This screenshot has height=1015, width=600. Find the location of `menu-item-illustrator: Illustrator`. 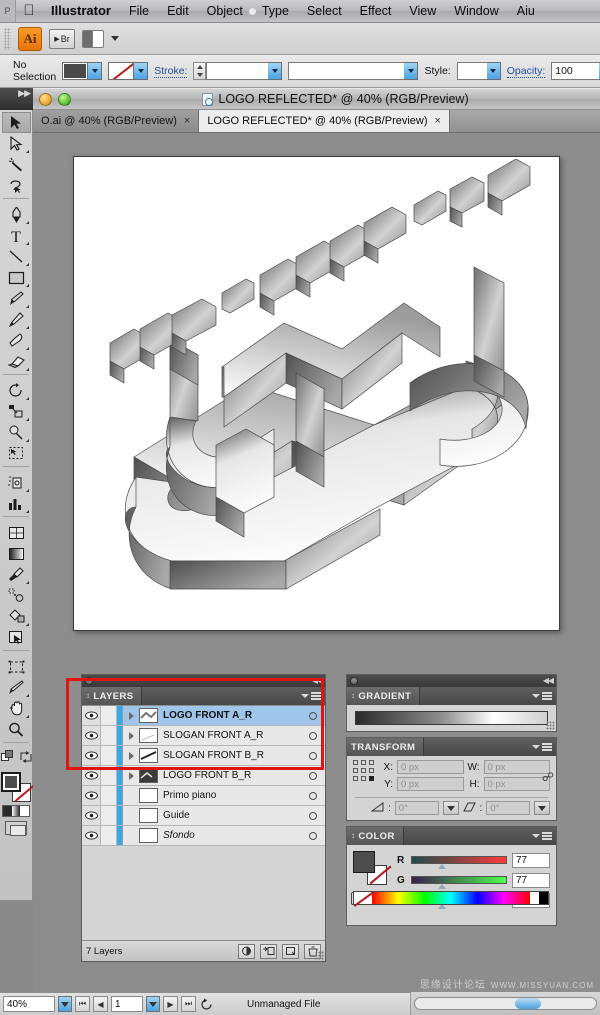

menu-item-illustrator: Illustrator is located at coordinates (81, 11).